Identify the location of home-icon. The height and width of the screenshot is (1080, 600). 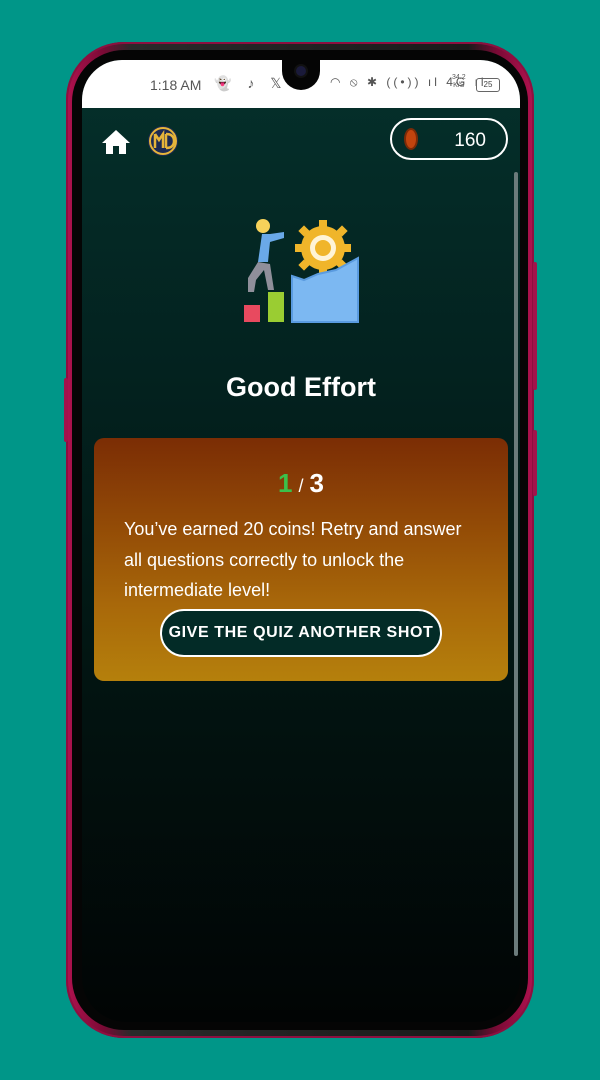
(116, 142).